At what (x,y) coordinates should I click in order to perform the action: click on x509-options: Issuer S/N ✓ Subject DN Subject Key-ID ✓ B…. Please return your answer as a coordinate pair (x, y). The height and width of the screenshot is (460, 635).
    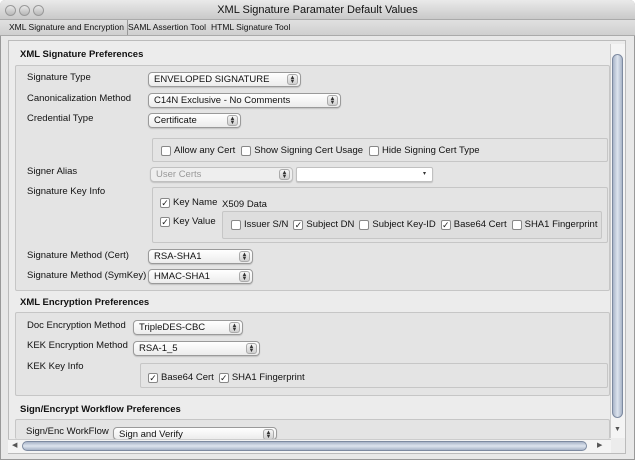
    Looking at the image, I should click on (414, 224).